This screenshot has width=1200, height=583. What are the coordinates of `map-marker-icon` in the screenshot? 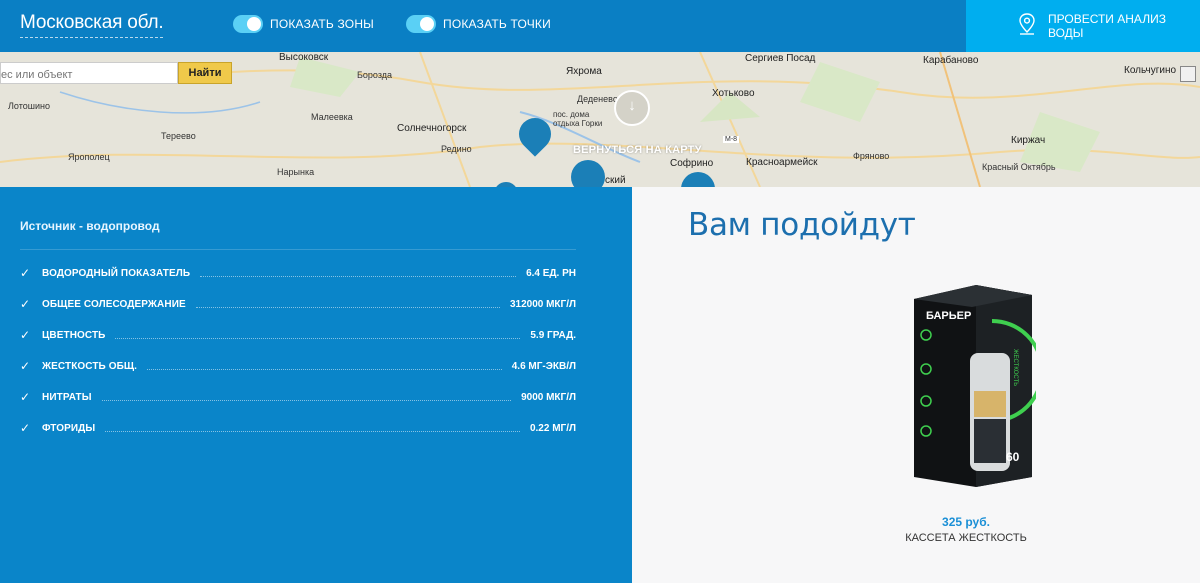 It's located at (588, 173).